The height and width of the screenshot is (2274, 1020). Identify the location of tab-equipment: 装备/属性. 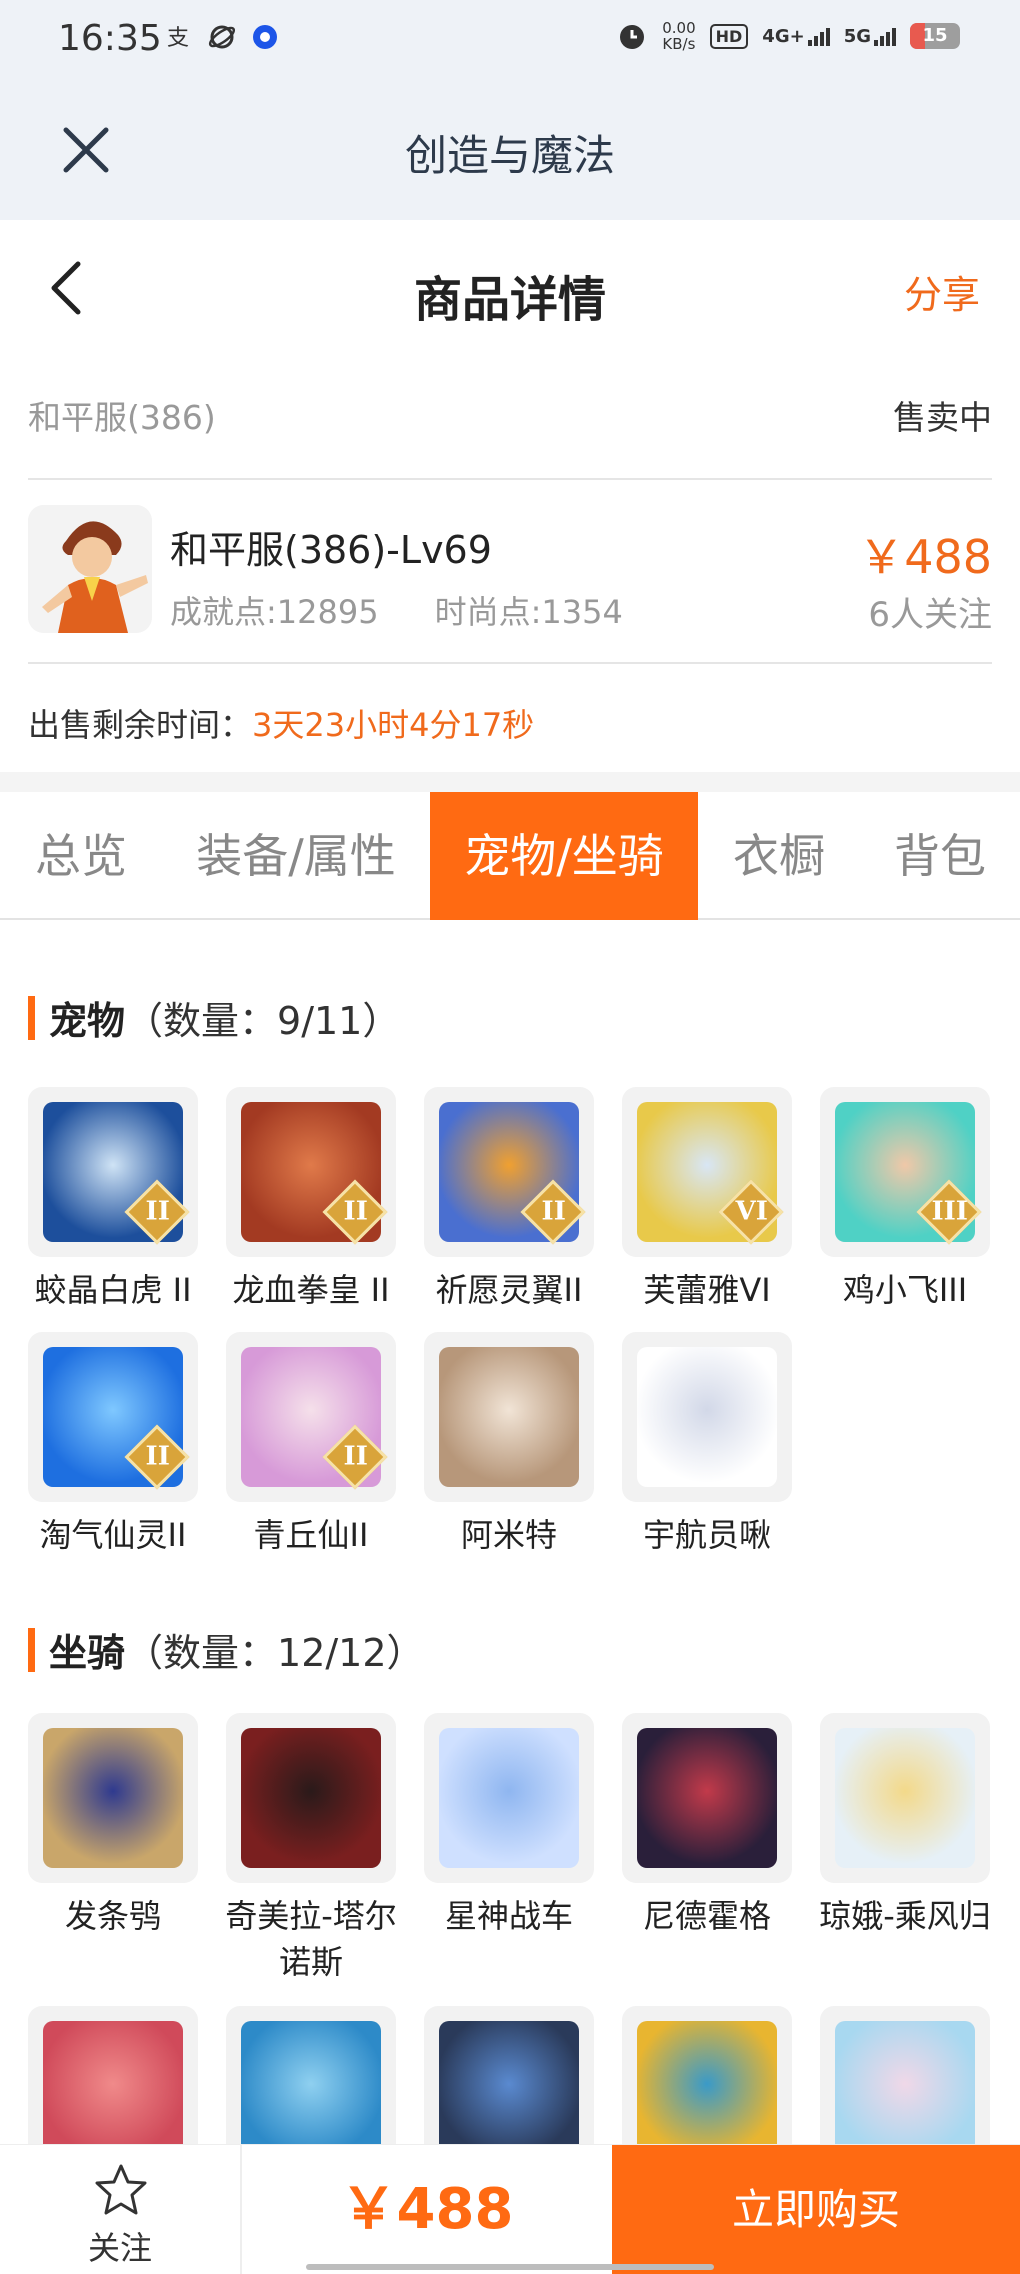
(296, 856).